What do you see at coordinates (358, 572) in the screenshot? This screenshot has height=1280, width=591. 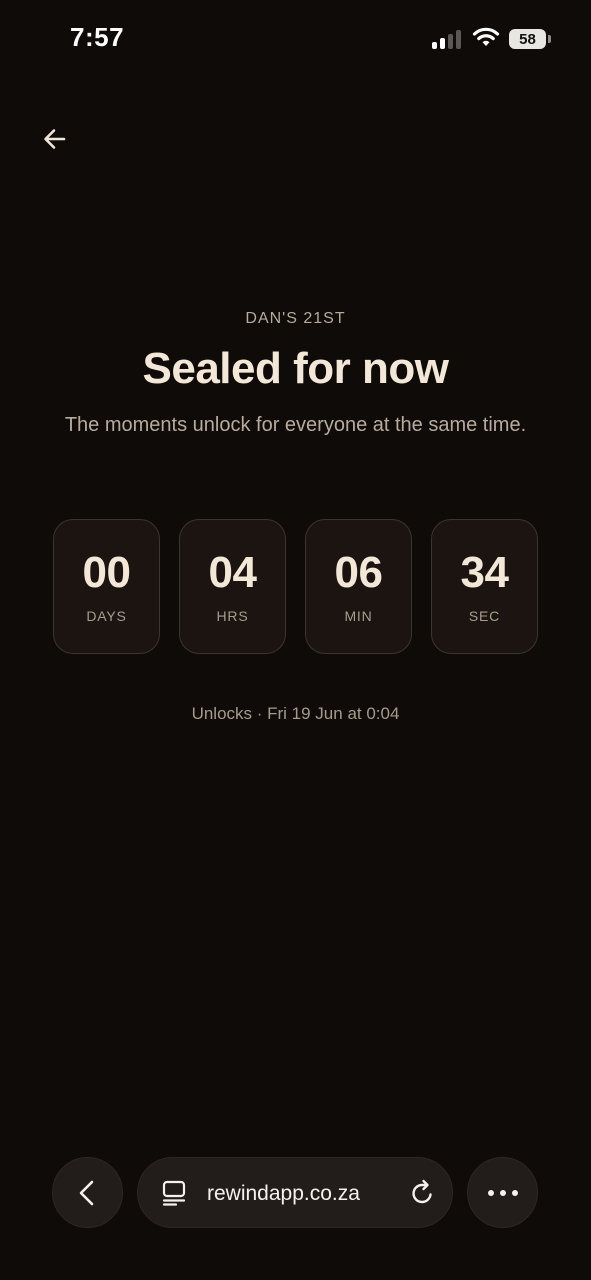 I see `countdown-minutes-value: 06` at bounding box center [358, 572].